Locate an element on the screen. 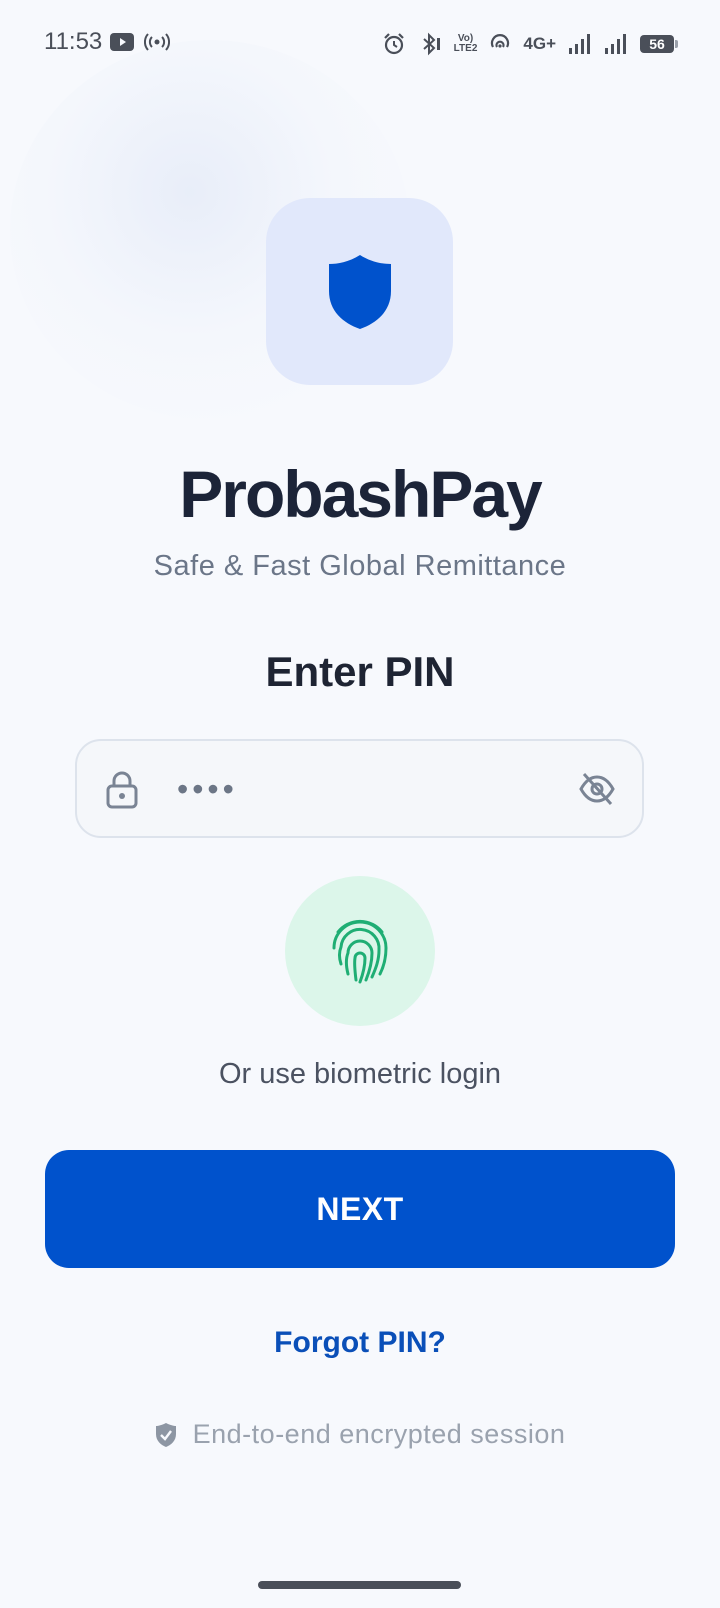 This screenshot has width=720, height=1608. signal-icon-sim1 is located at coordinates (579, 44).